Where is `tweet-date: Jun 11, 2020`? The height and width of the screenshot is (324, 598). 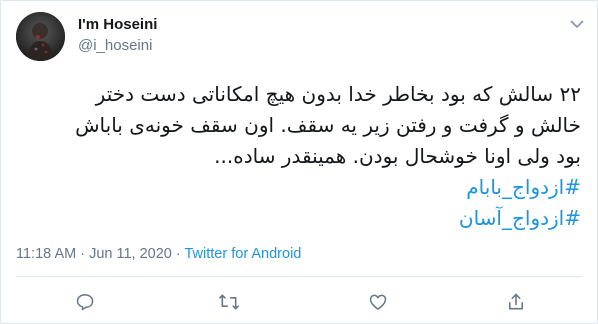 tweet-date: Jun 11, 2020 is located at coordinates (130, 254).